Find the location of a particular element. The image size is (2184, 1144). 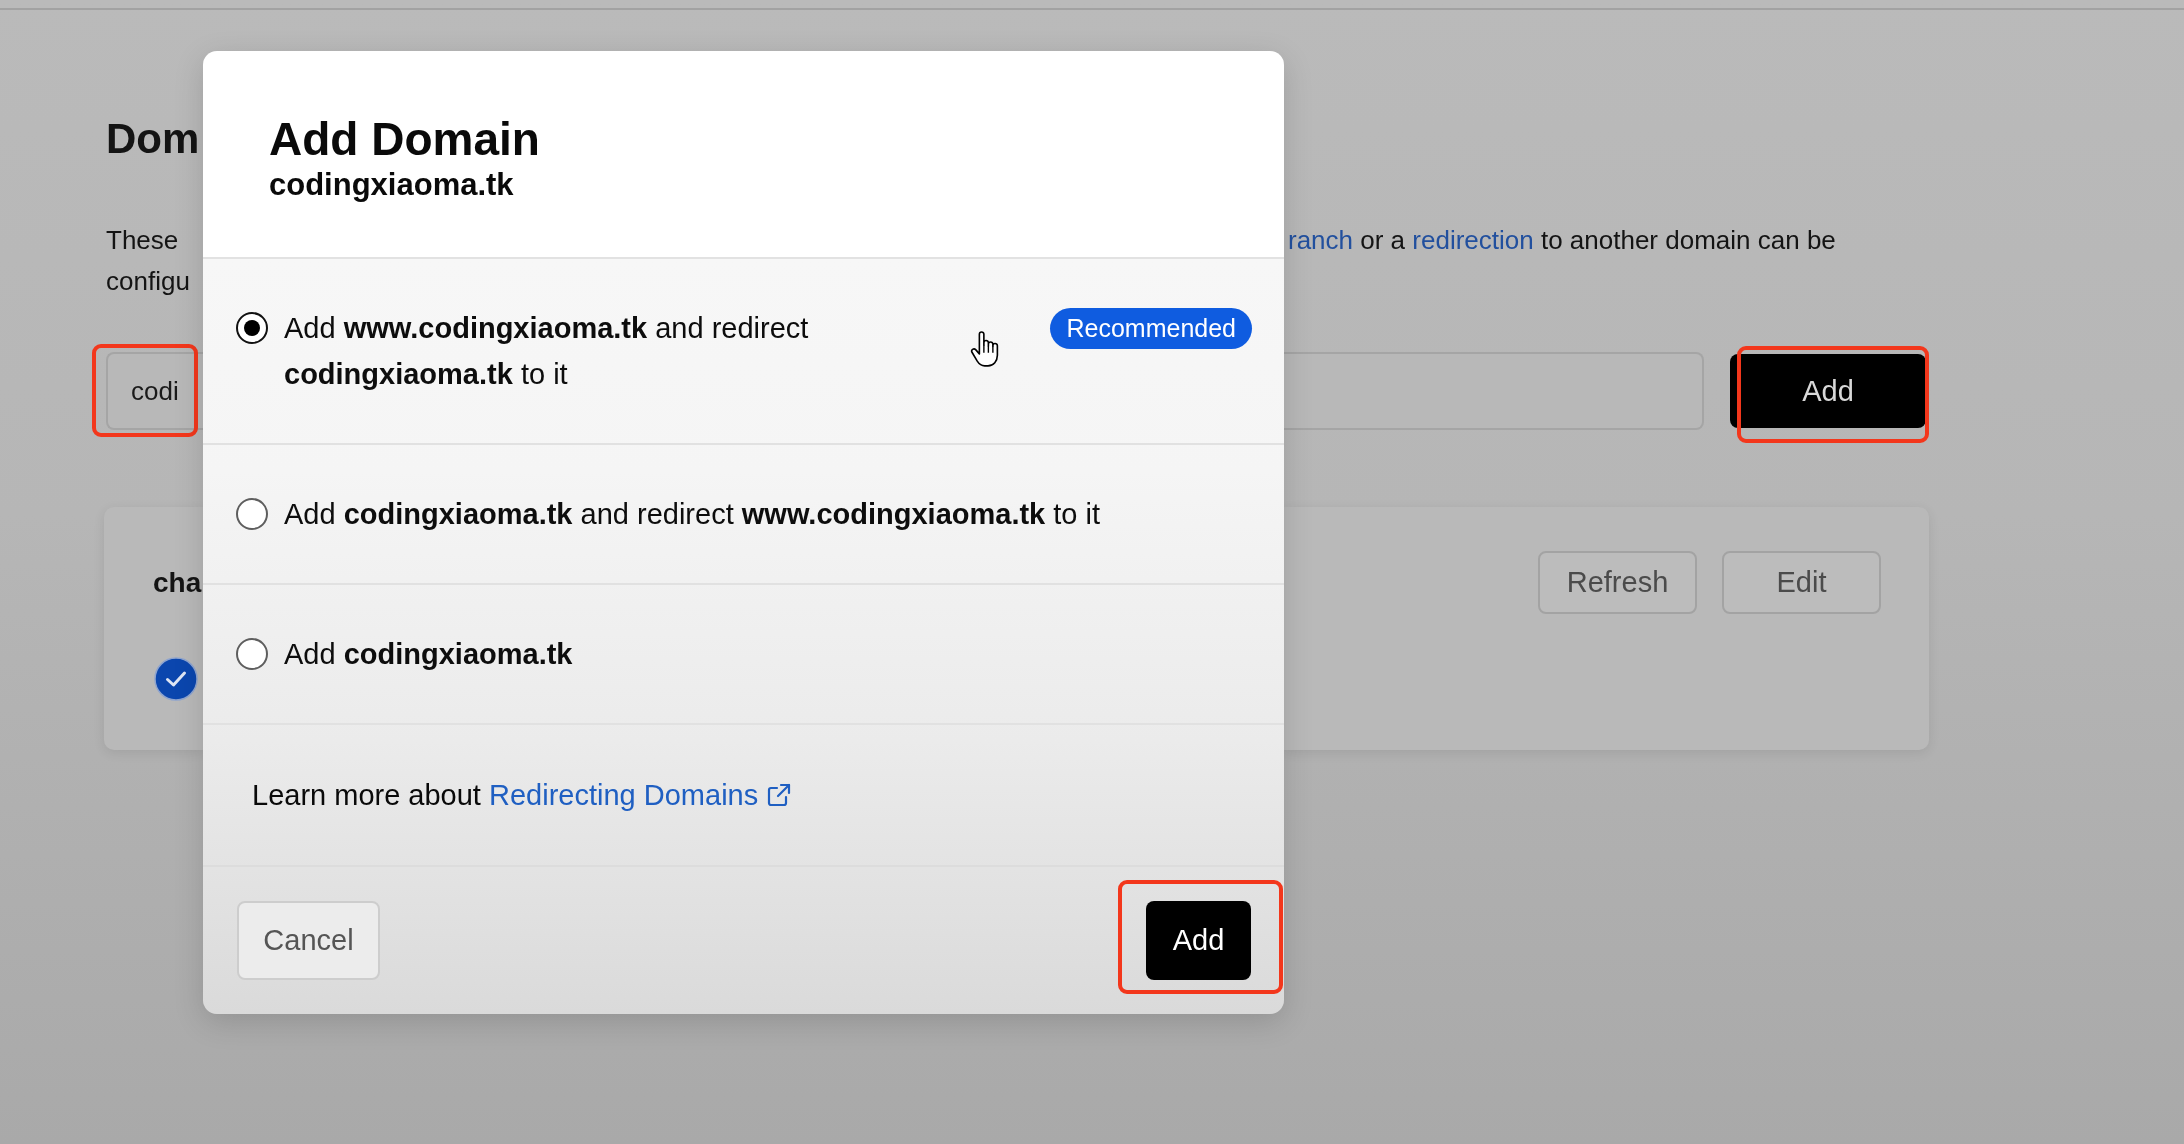

option-label: Add www.codingxiaoma.tk and redirect codingxiaoma.tk to it is located at coordinates (564, 351).